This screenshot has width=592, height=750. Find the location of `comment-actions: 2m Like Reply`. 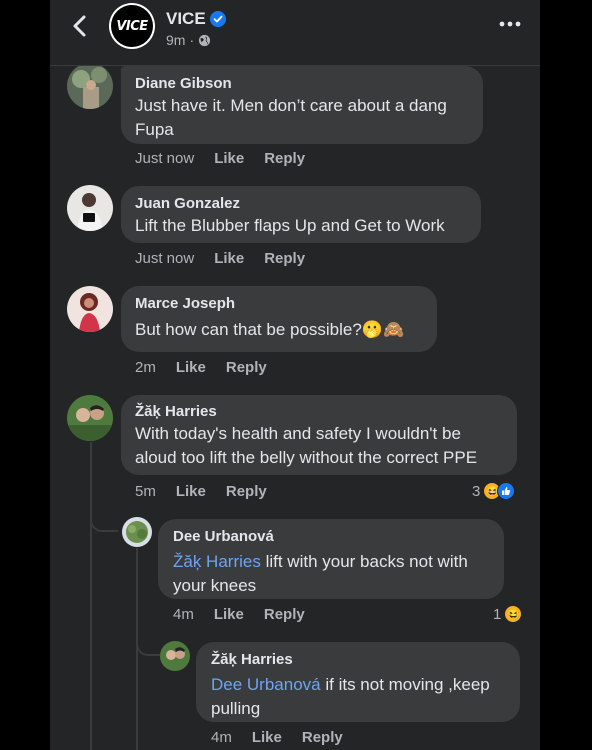

comment-actions: 2m Like Reply is located at coordinates (201, 367).